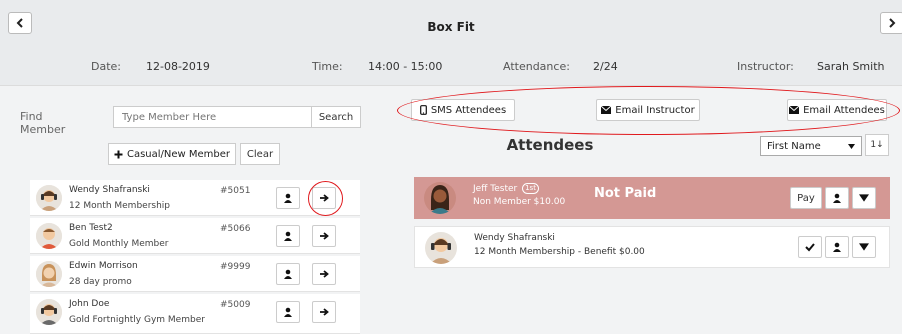 The image size is (902, 334). What do you see at coordinates (405, 66) in the screenshot?
I see `time-value: 14:00 - 15:00` at bounding box center [405, 66].